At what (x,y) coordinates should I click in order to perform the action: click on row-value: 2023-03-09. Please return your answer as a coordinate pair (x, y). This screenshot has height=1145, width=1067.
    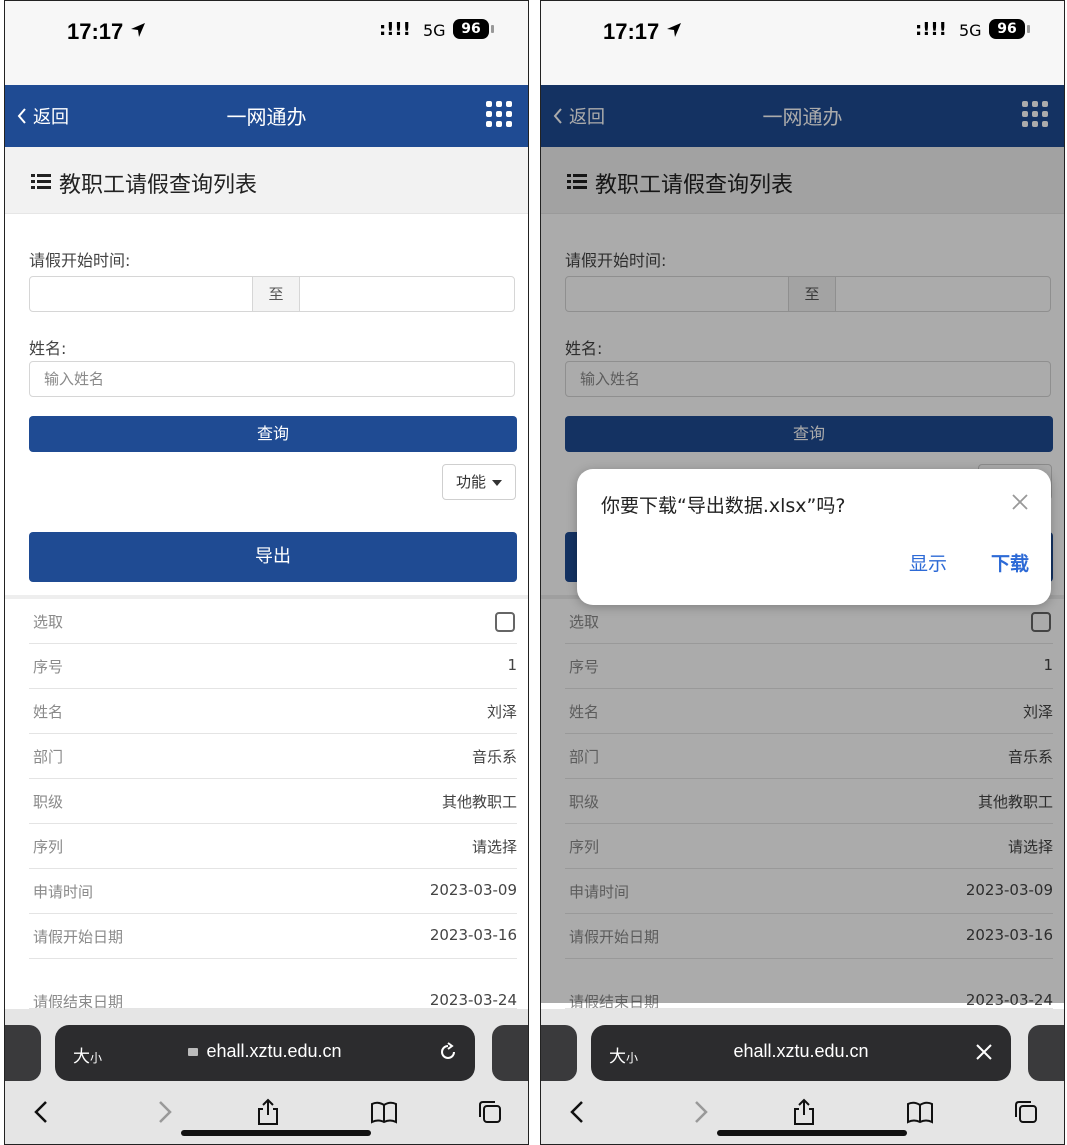
    Looking at the image, I should click on (473, 890).